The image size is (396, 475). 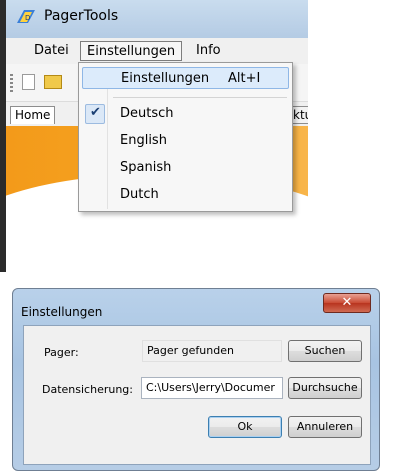 What do you see at coordinates (244, 78) in the screenshot?
I see `menu-item-shortcut: Alt+I` at bounding box center [244, 78].